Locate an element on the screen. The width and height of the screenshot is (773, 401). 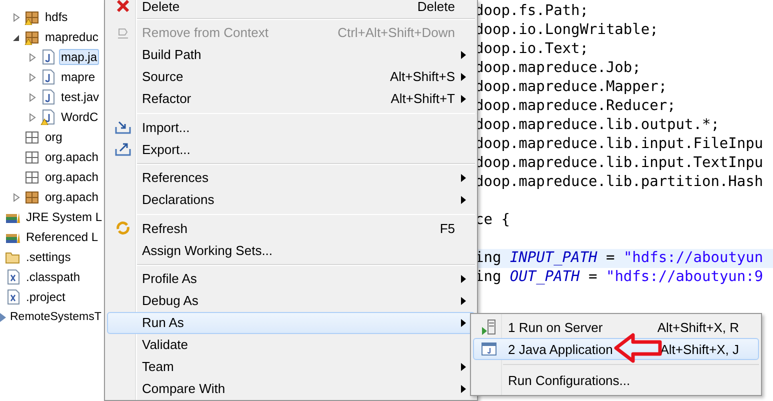
menu-item: 2 Java Application Alt+Shift+X, J is located at coordinates (616, 349).